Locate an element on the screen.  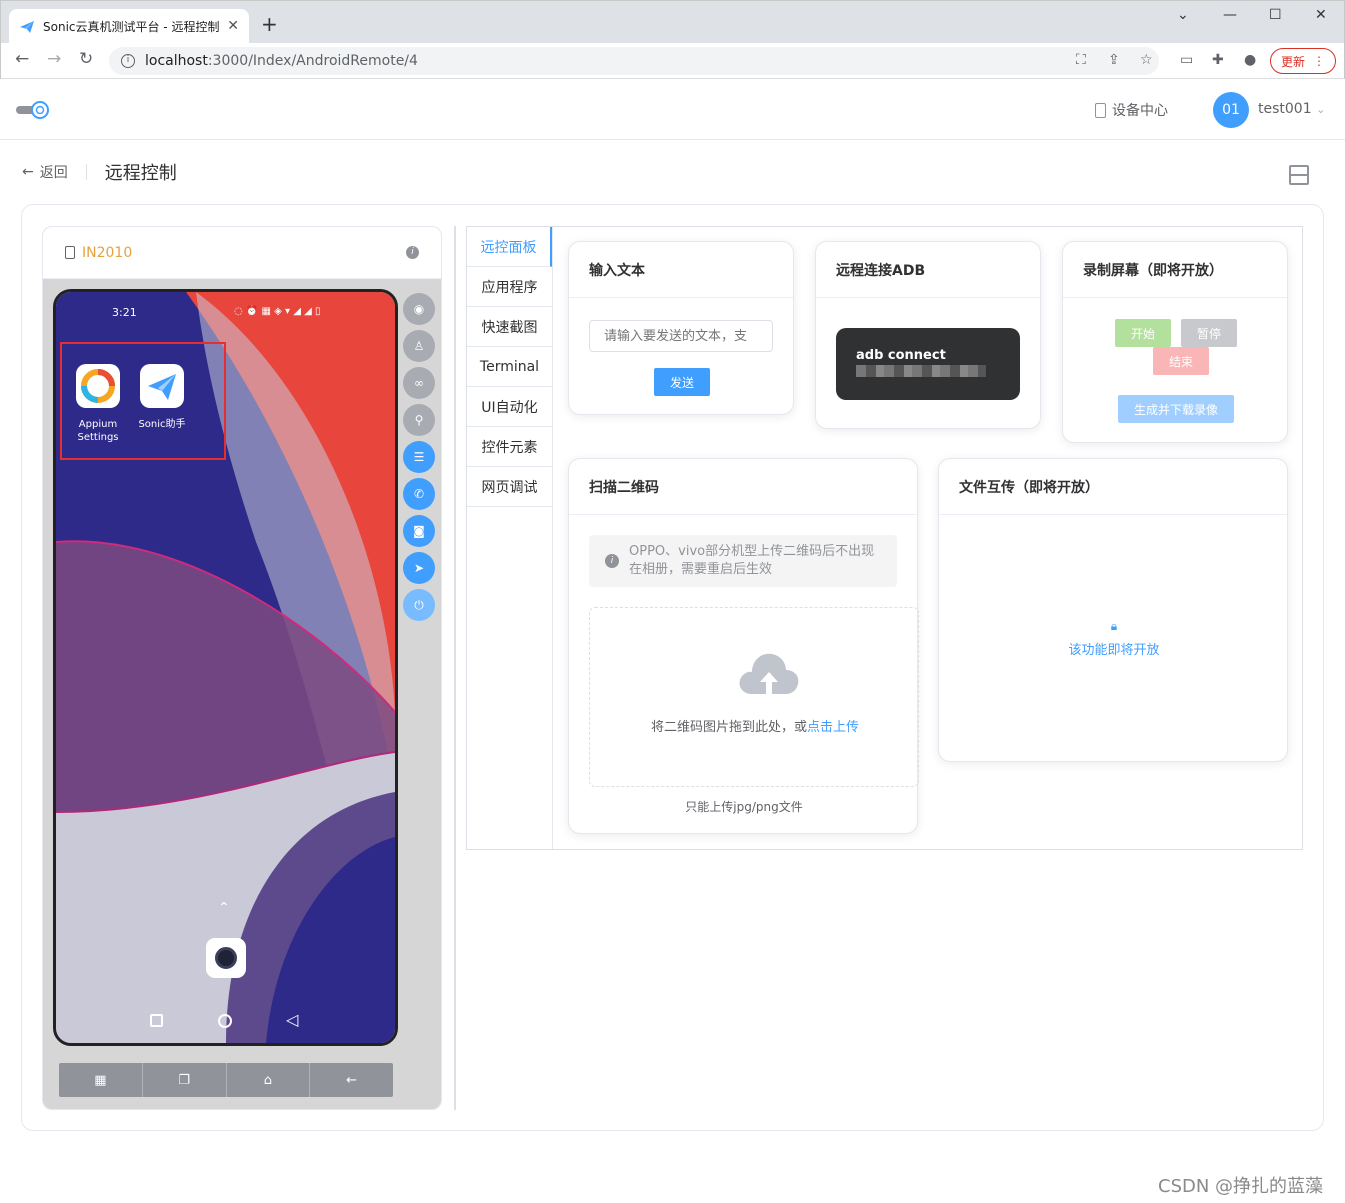
card-title: 远程连接ADB is located at coordinates (928, 270).